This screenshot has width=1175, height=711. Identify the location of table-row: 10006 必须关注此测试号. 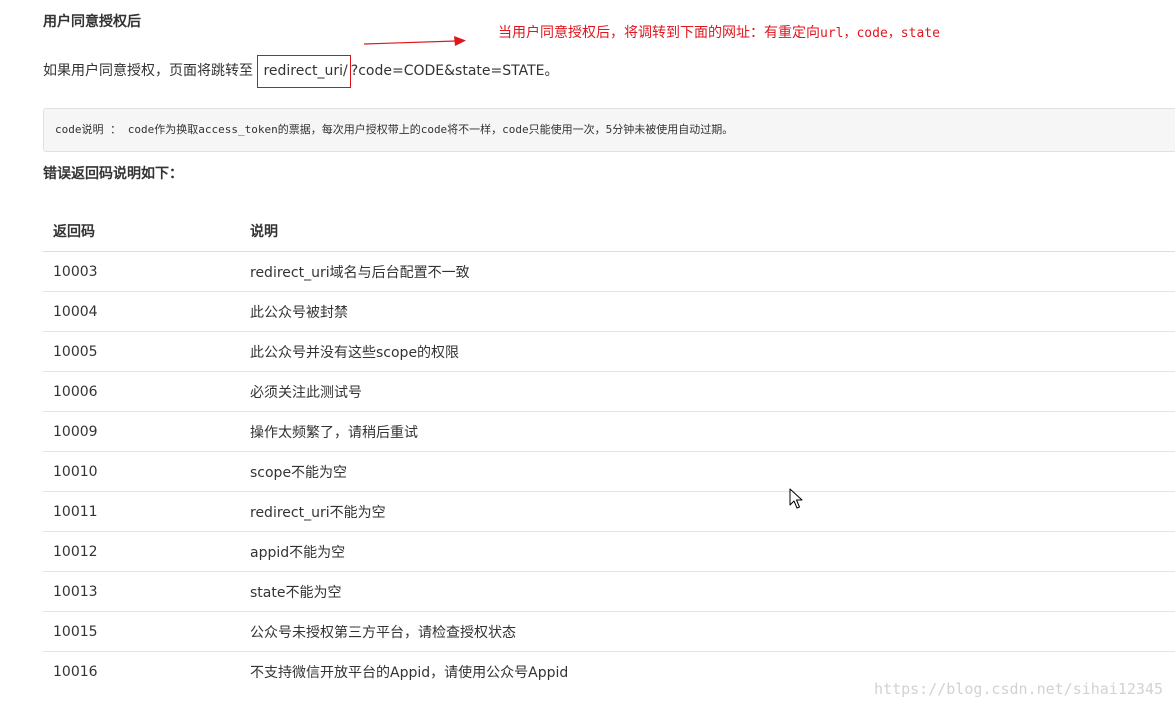
(609, 391).